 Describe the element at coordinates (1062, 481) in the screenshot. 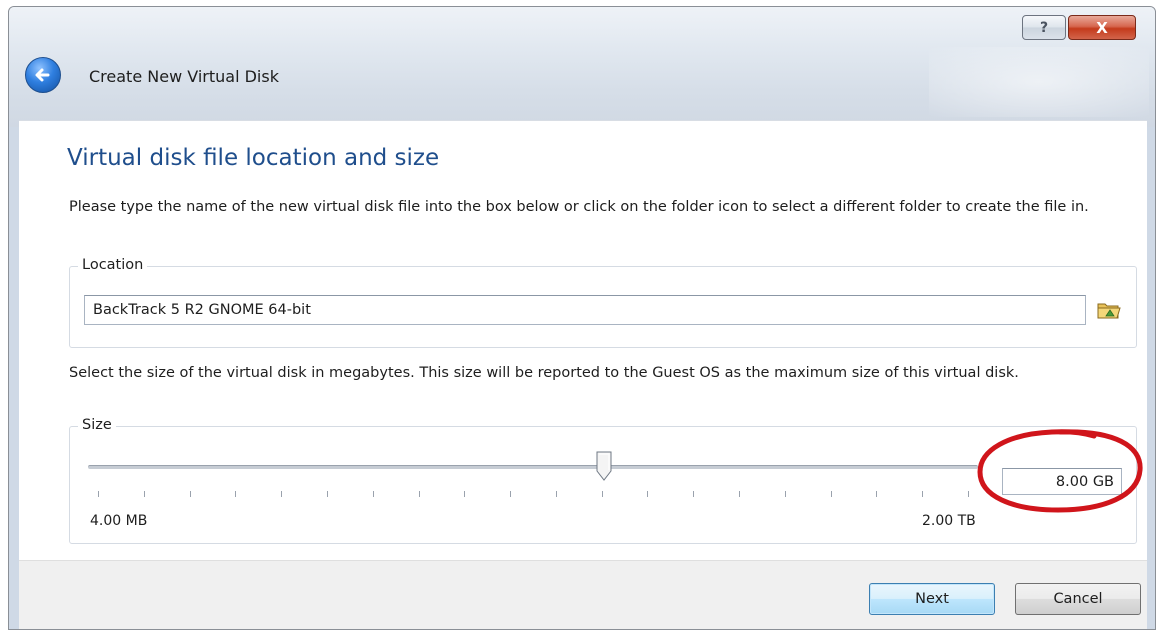

I see `size-input` at that location.